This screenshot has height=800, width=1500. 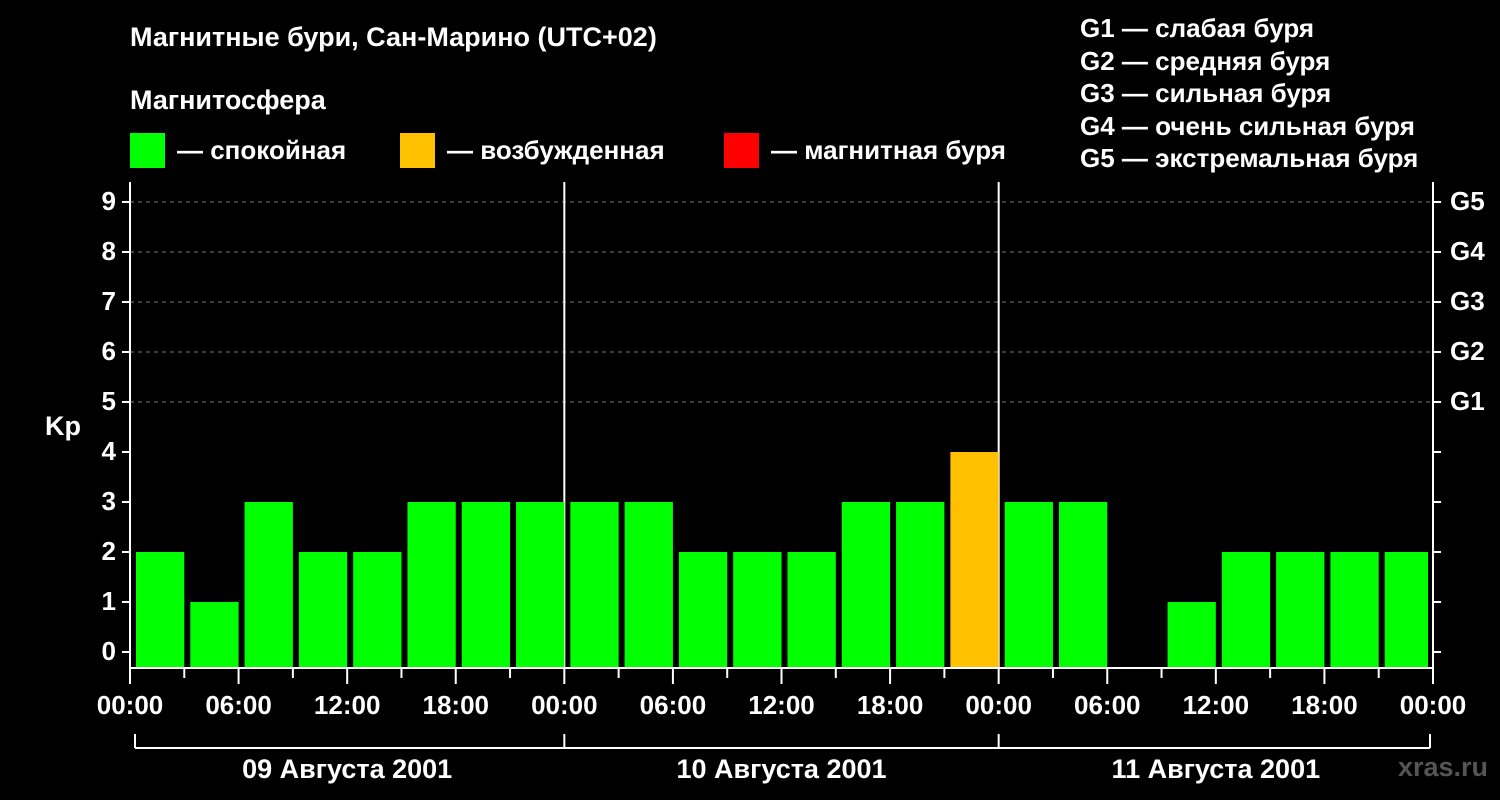 What do you see at coordinates (109, 401) in the screenshot?
I see `y-tick-label: 5` at bounding box center [109, 401].